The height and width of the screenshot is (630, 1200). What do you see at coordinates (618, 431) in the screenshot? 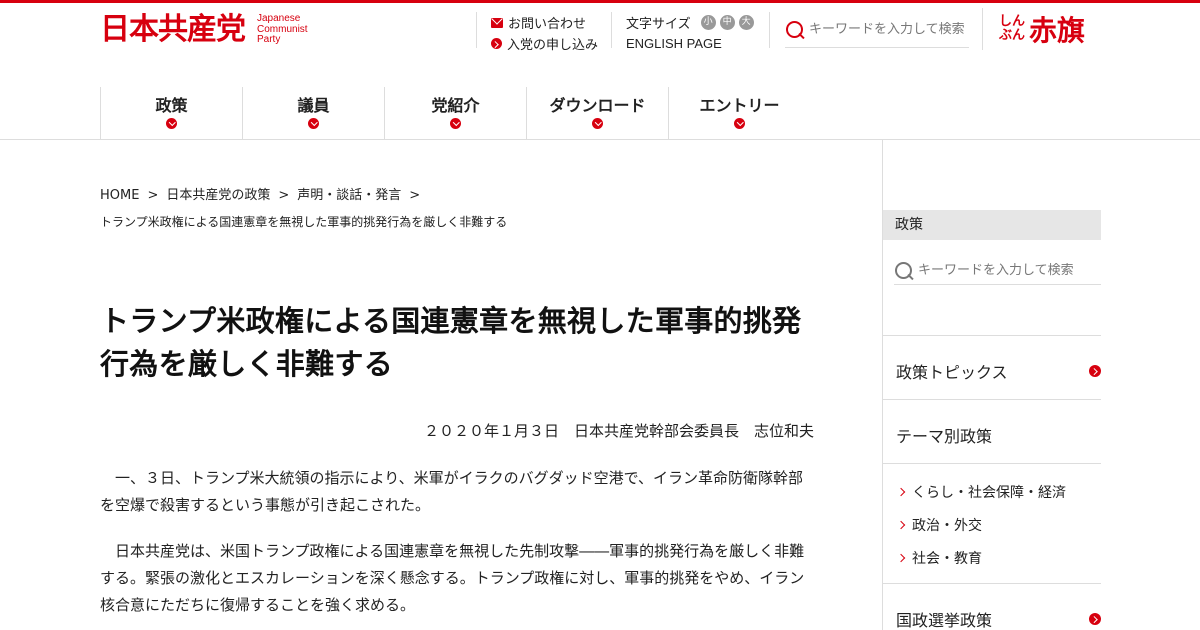
I see `article-byline: ２０２０年１月３日 日本共産党幹部会委員長 志位和夫` at bounding box center [618, 431].